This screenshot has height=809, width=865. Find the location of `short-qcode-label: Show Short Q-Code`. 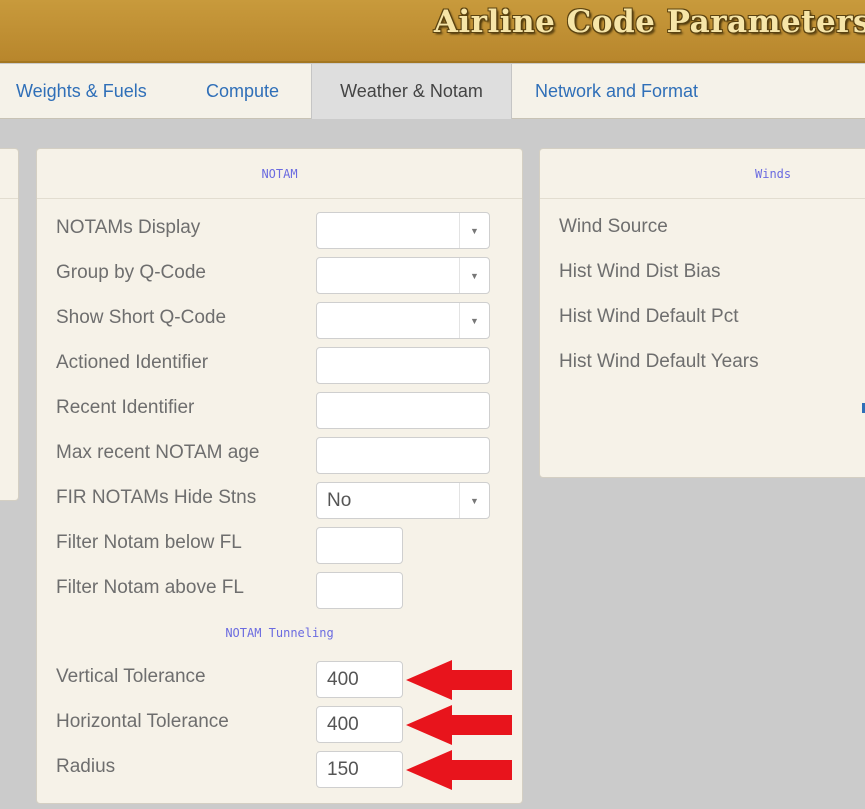

short-qcode-label: Show Short Q-Code is located at coordinates (141, 317).